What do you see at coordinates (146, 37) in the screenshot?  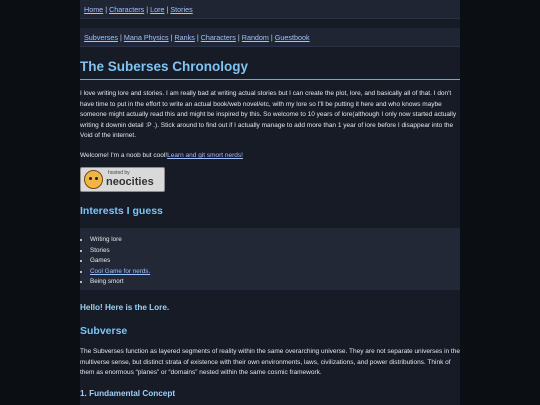 I see `subnav-mana-physics-link: Mana Physics` at bounding box center [146, 37].